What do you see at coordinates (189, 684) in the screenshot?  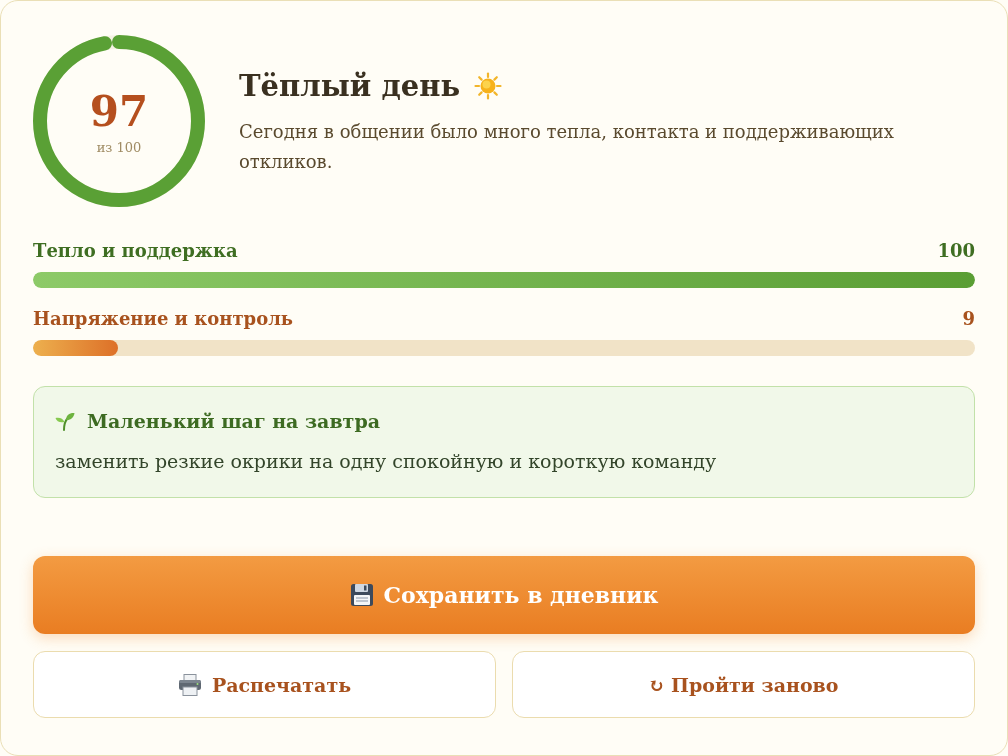 I see `printer-icon` at bounding box center [189, 684].